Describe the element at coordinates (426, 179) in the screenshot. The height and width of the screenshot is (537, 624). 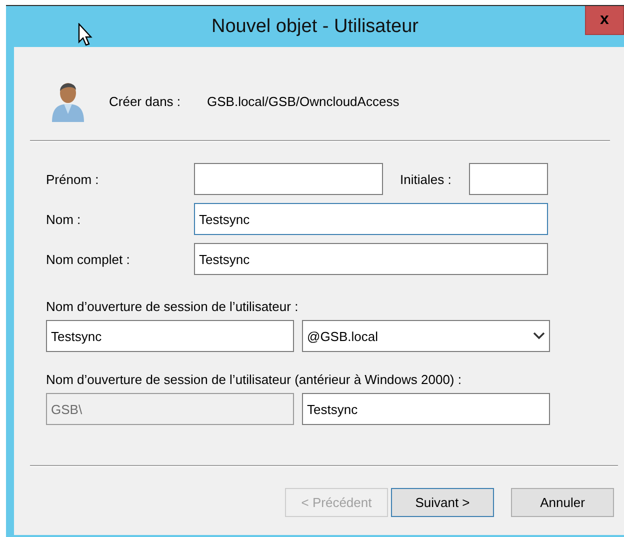
I see `field-label: Initiales :` at that location.